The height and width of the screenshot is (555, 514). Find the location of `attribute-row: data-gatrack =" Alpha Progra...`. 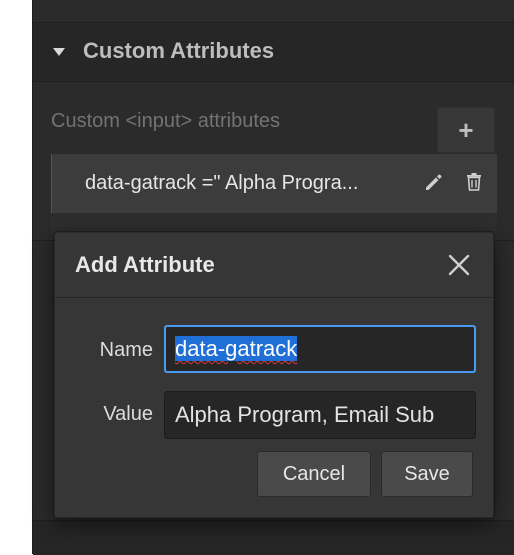

attribute-row: data-gatrack =" Alpha Progra... is located at coordinates (274, 183).